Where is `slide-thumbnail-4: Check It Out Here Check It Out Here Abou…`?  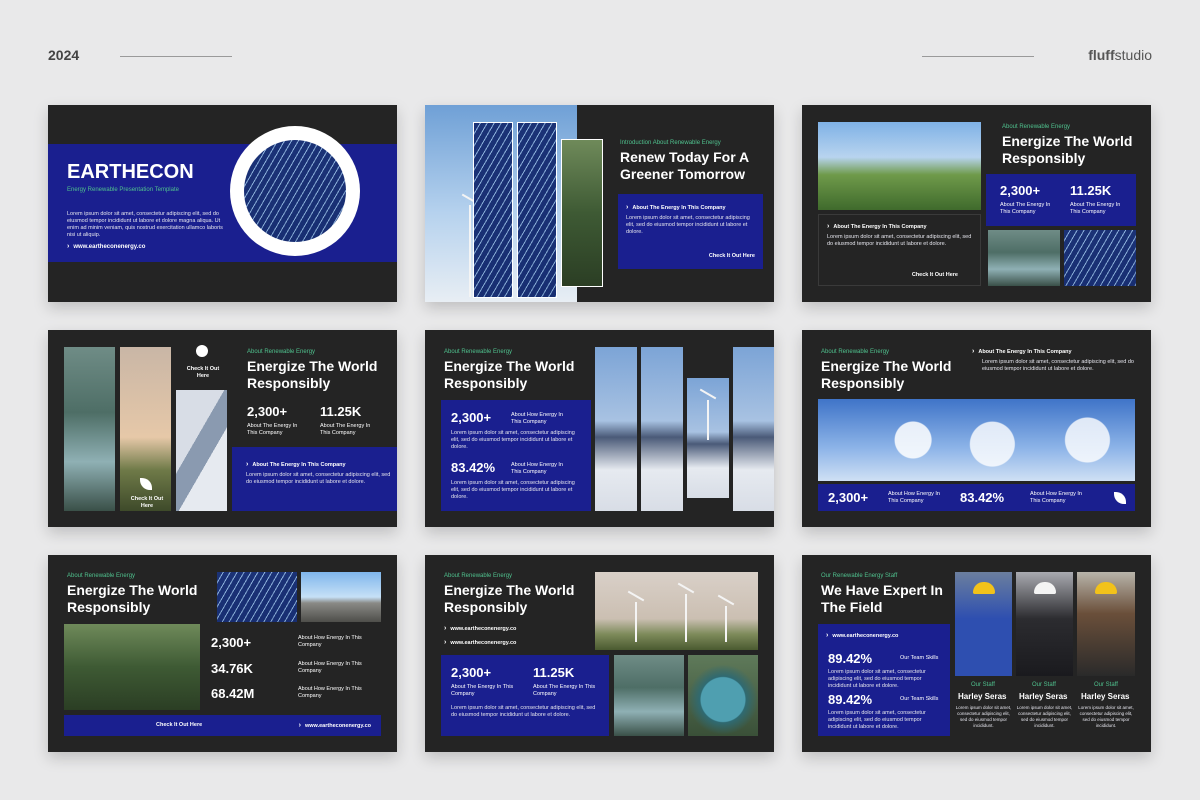 slide-thumbnail-4: Check It Out Here Check It Out Here Abou… is located at coordinates (222, 428).